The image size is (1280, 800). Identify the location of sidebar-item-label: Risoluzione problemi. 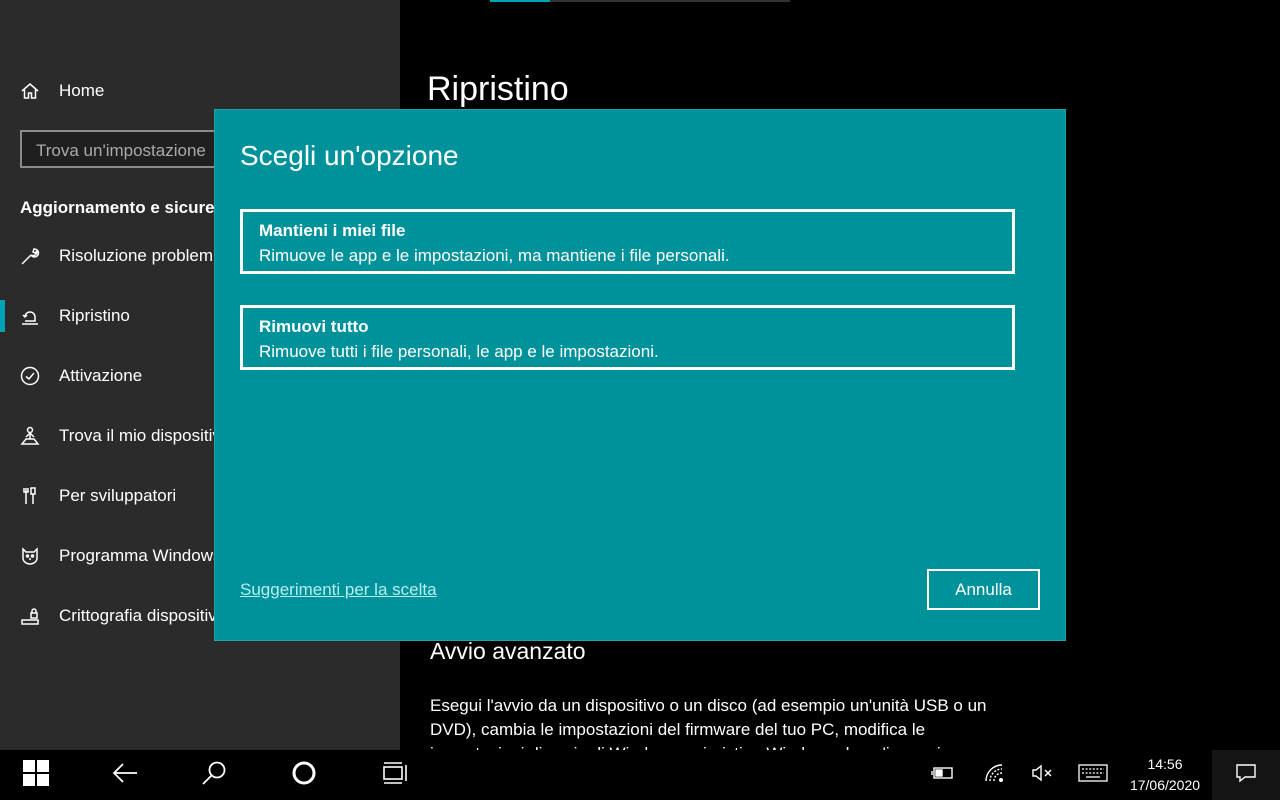
(138, 255).